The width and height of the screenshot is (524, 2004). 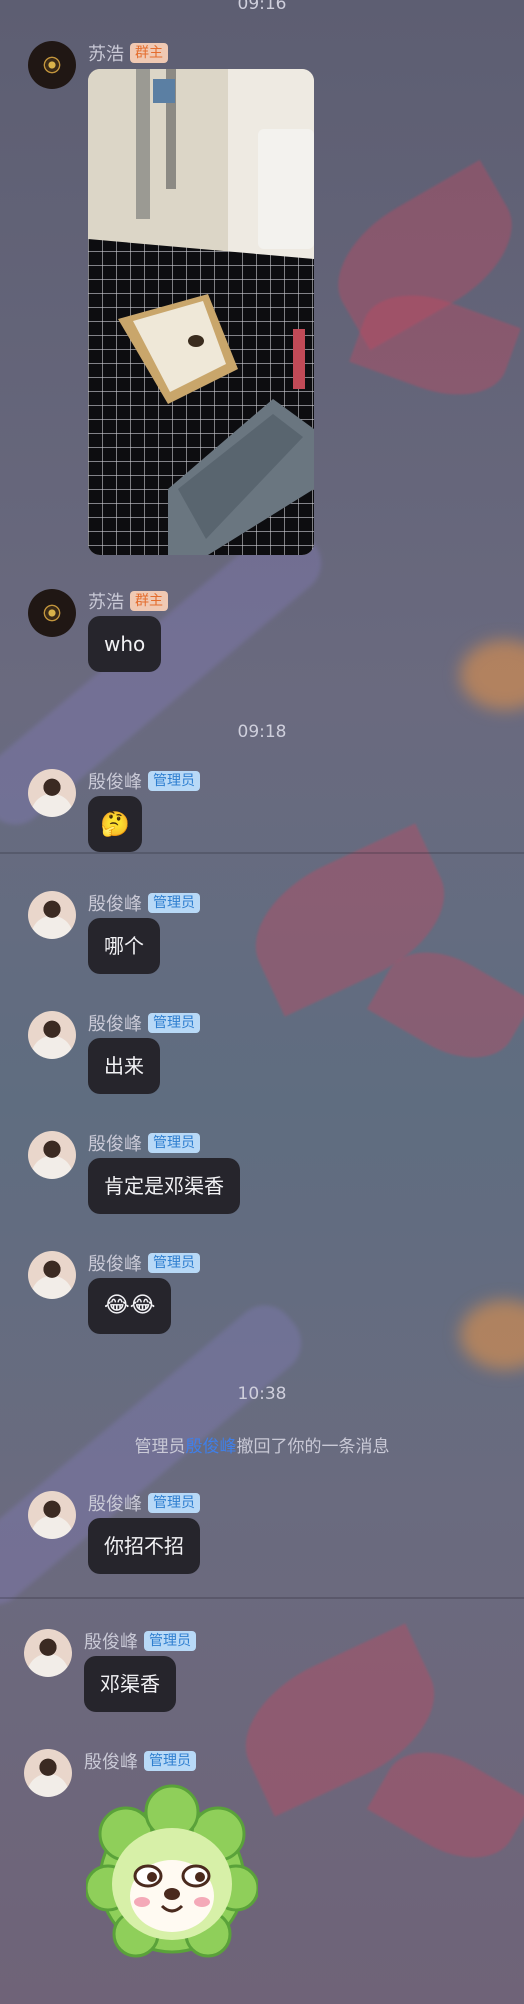 What do you see at coordinates (262, 7) in the screenshot?
I see `timestamp: 09:16` at bounding box center [262, 7].